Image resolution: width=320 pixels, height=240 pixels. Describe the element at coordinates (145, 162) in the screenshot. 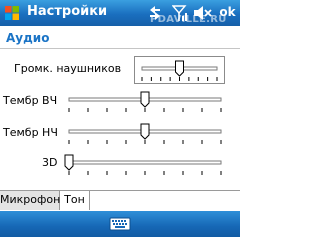

I see `slider-track` at that location.